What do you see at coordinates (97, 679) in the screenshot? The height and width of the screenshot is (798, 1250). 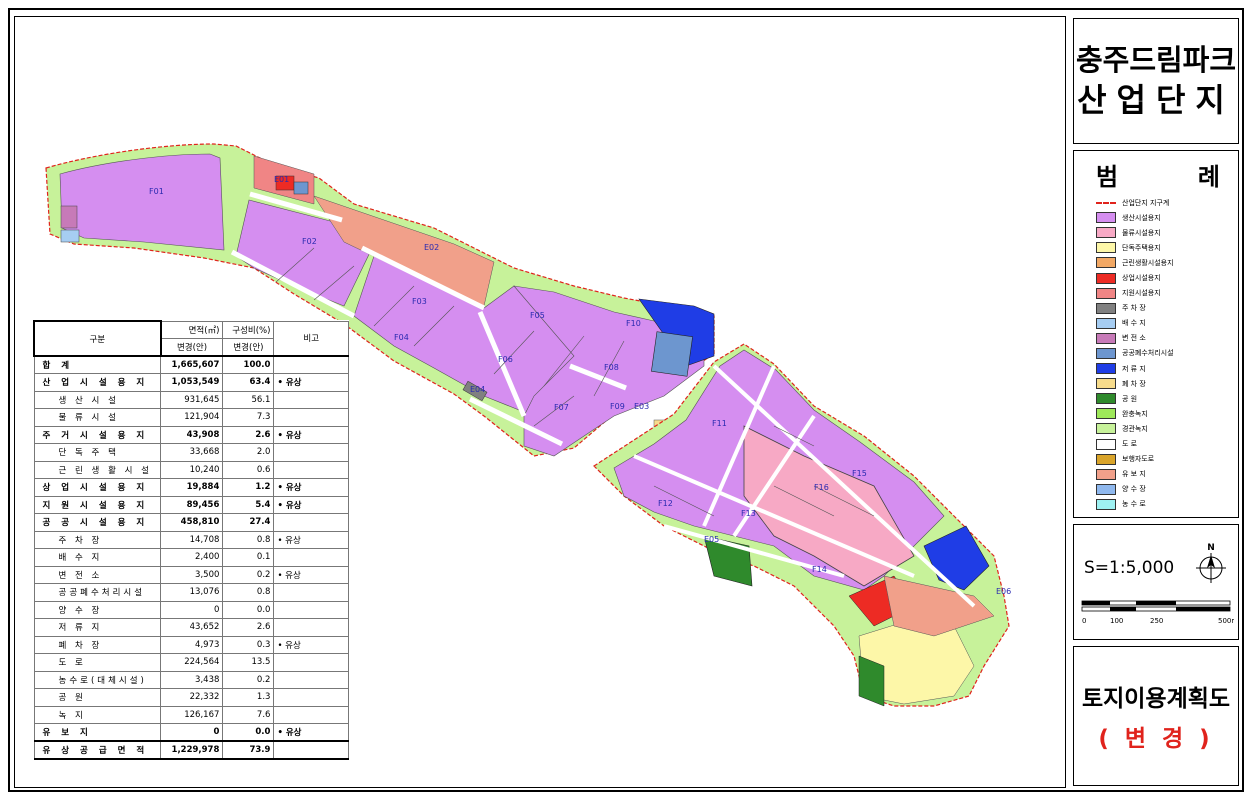 I see `table-cell-name: 농수로(대체시설)` at bounding box center [97, 679].